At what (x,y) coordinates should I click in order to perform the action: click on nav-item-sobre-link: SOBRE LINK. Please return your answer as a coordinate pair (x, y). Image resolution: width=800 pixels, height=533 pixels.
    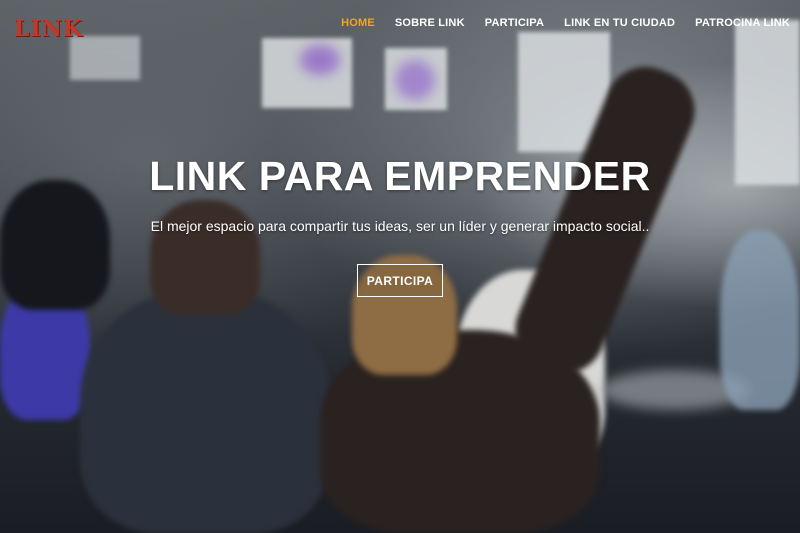
    Looking at the image, I should click on (430, 23).